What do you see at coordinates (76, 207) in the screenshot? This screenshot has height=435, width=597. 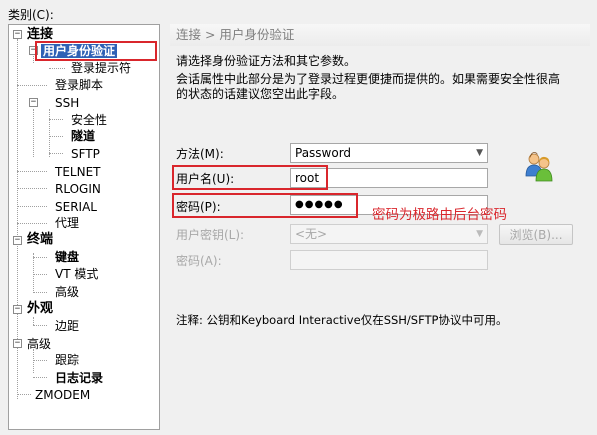 I see `tree-item-serial: SERIAL` at bounding box center [76, 207].